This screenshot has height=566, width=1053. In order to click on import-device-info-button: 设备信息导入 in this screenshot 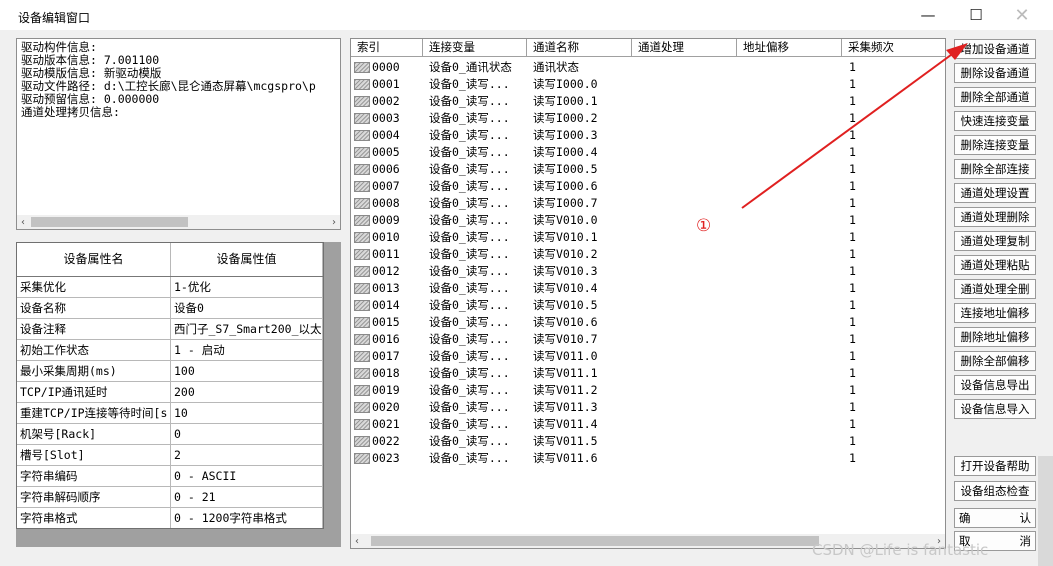, I will do `click(995, 409)`.